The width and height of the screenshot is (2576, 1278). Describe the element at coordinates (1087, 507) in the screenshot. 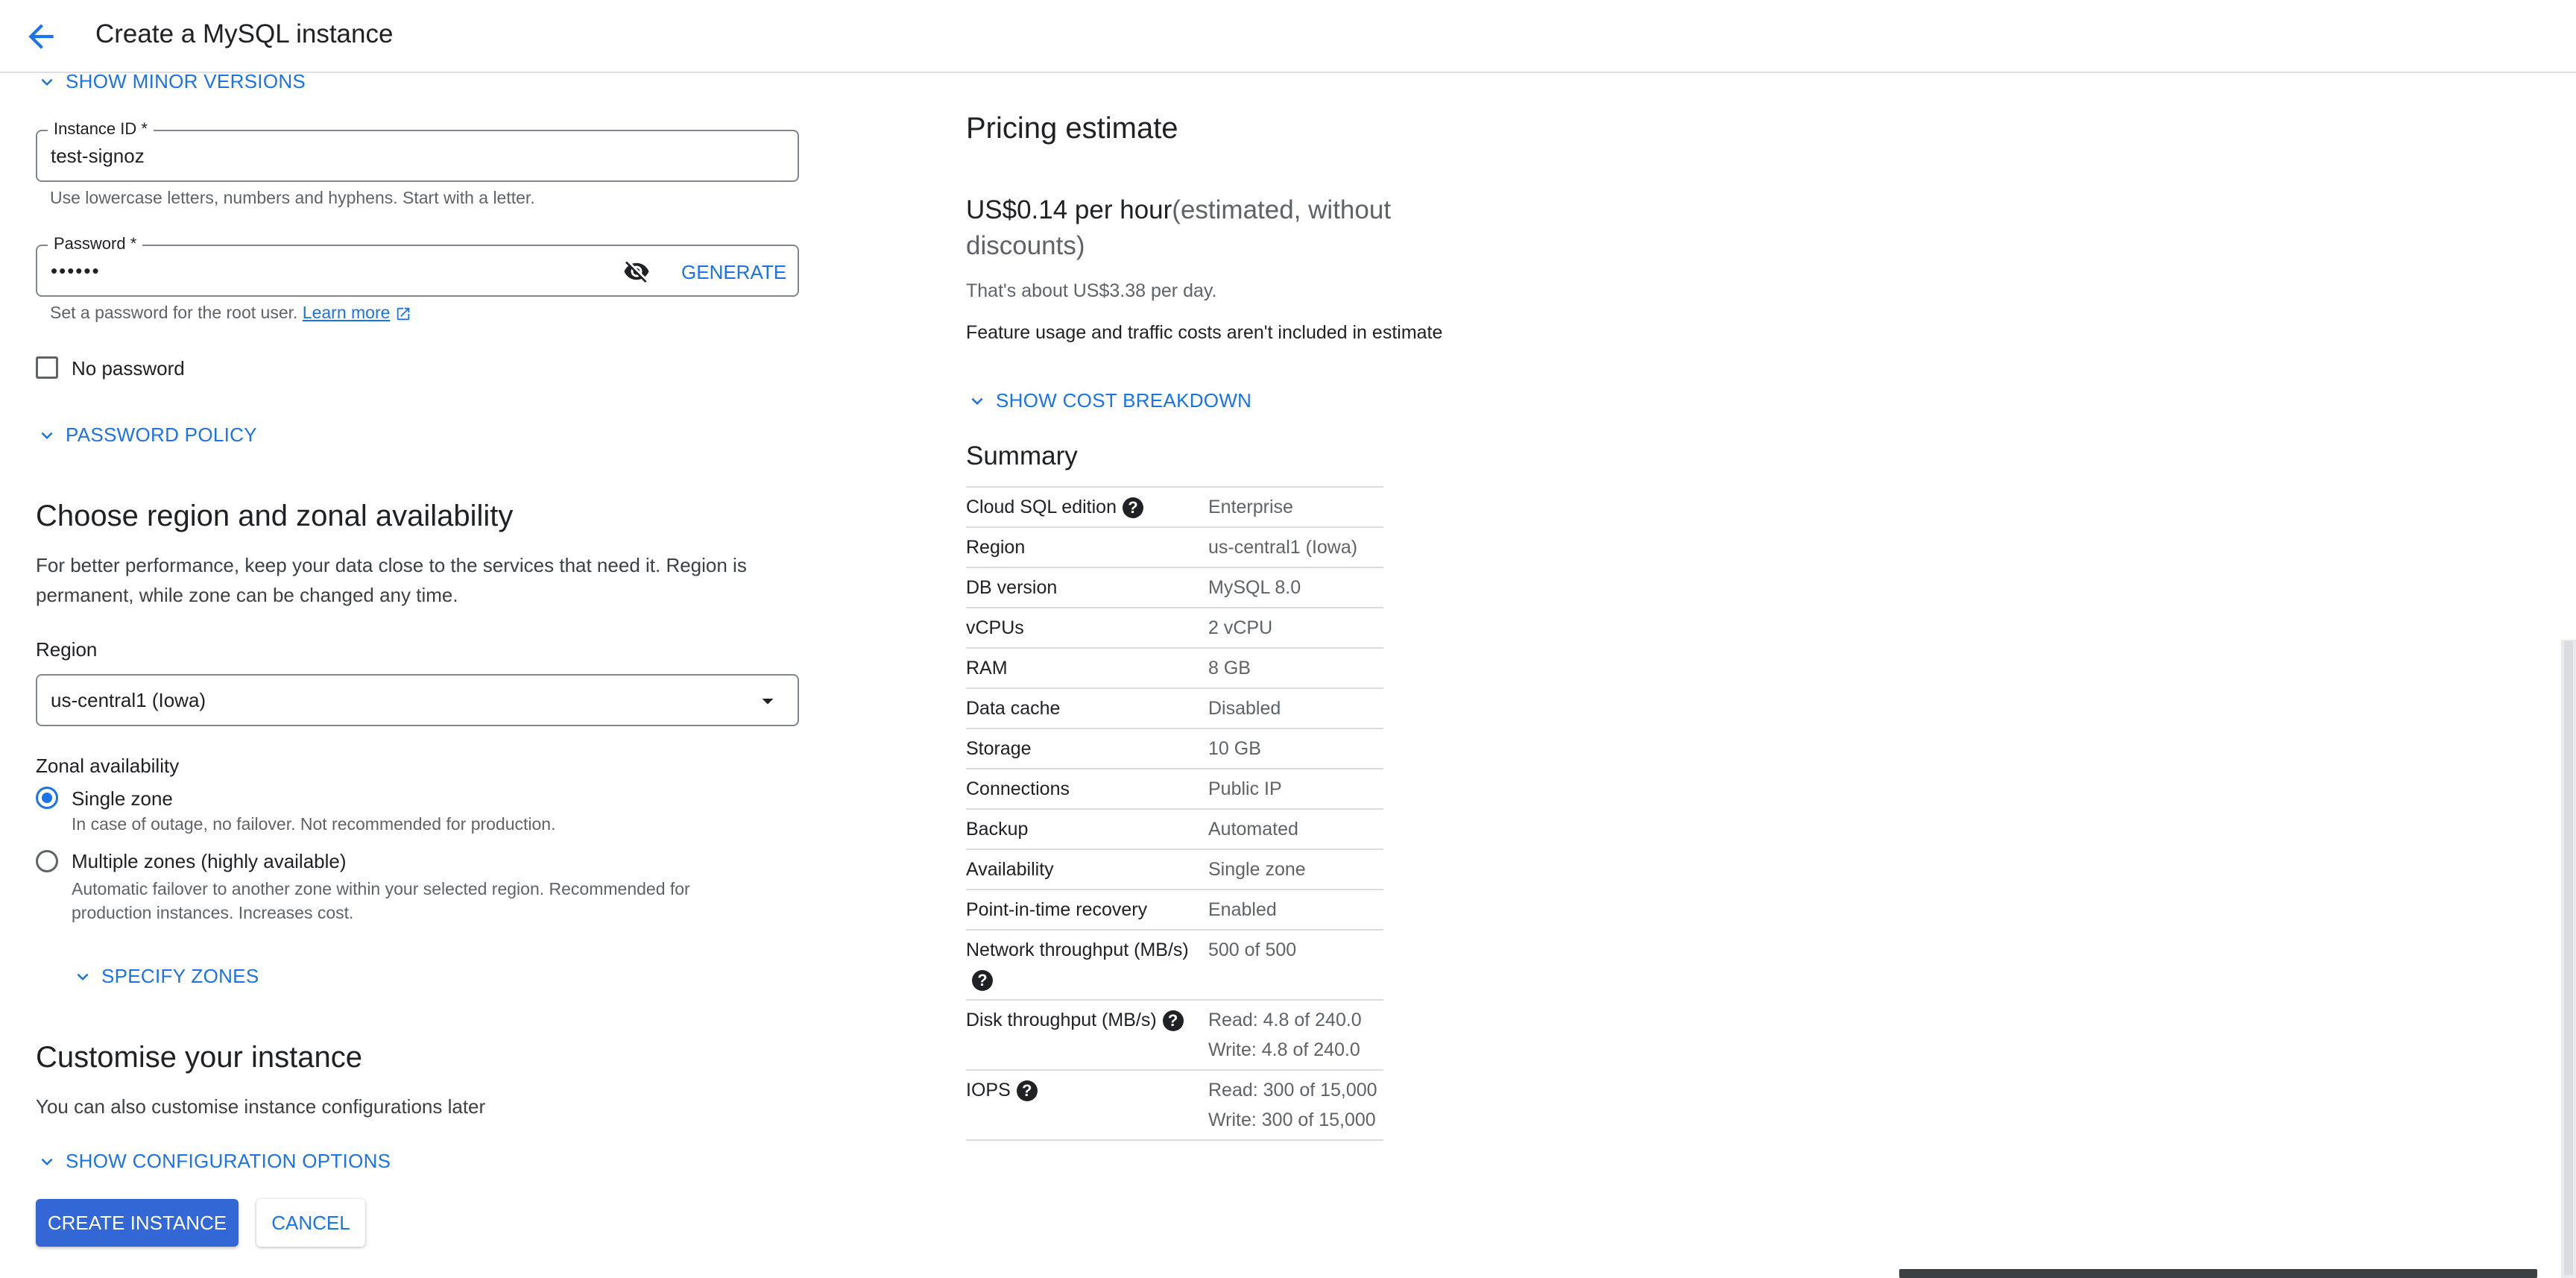

I see `summary-key: Cloud SQL edition?` at that location.